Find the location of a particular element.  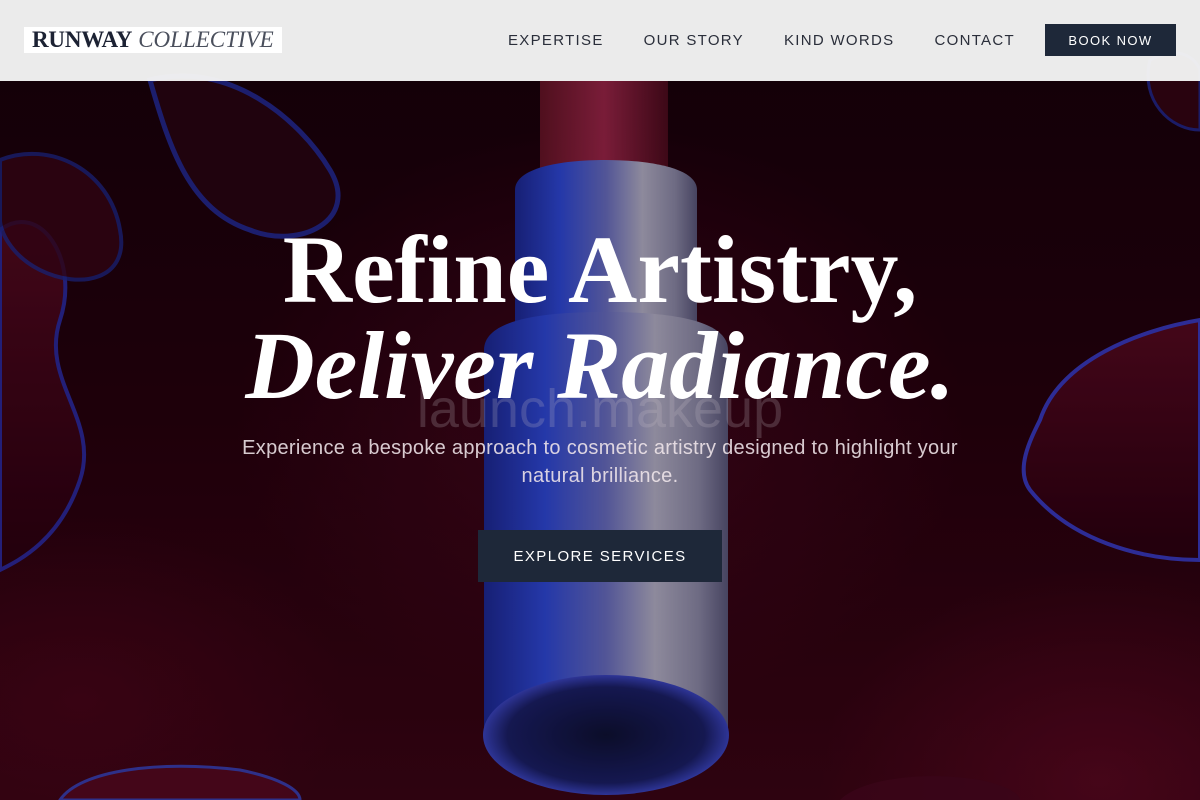

brand-name-bold: RUNWAY is located at coordinates (82, 39).